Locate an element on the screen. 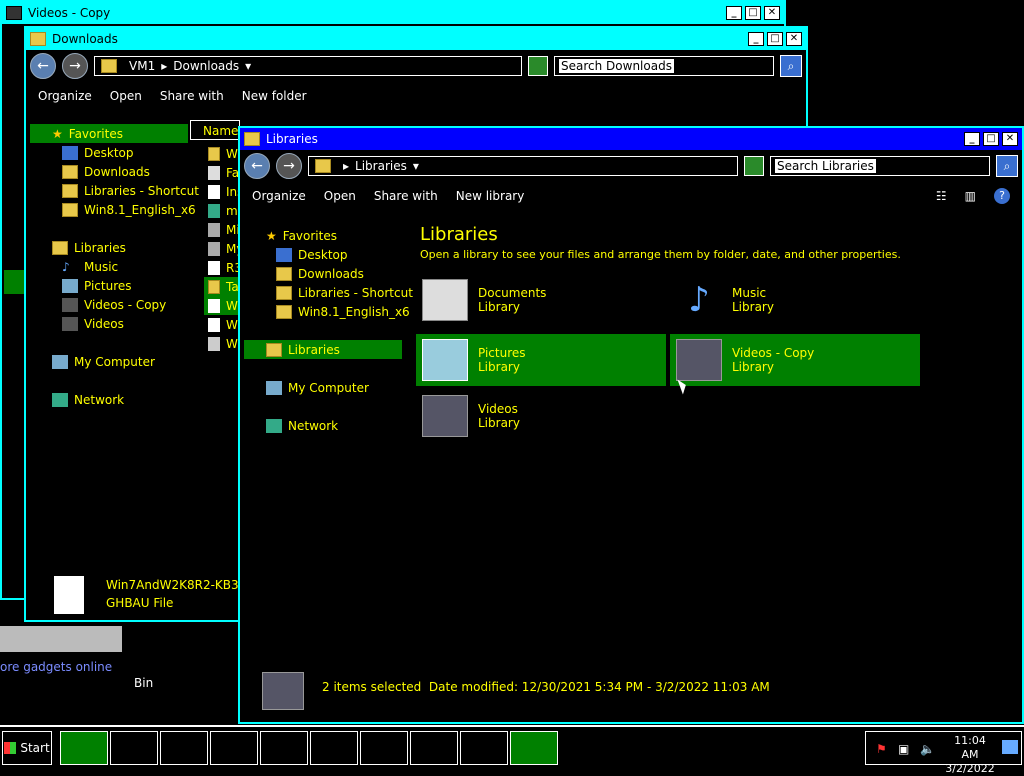 The width and height of the screenshot is (1024, 776). library-tile-music: ♪ Music Library is located at coordinates (795, 300).